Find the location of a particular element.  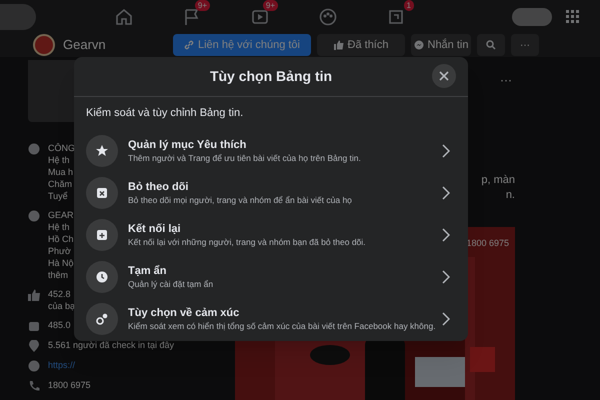

star-icon is located at coordinates (102, 151).